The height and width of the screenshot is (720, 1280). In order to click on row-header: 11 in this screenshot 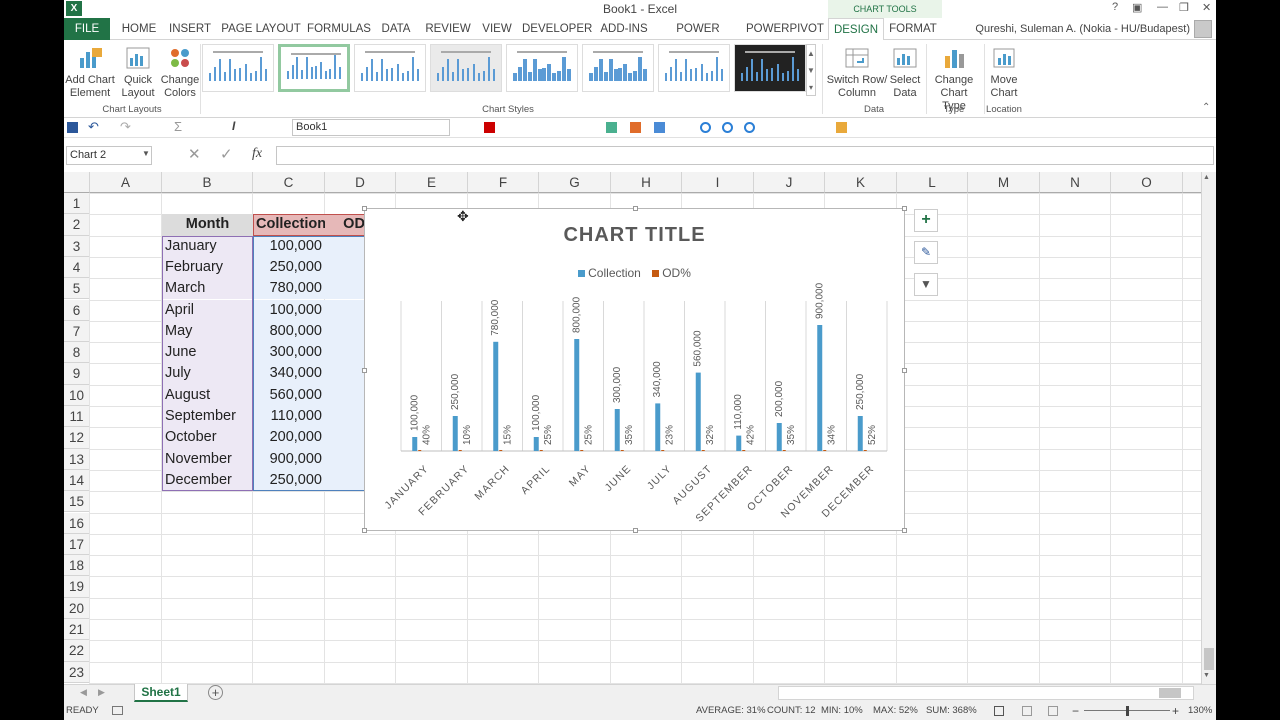, I will do `click(77, 417)`.